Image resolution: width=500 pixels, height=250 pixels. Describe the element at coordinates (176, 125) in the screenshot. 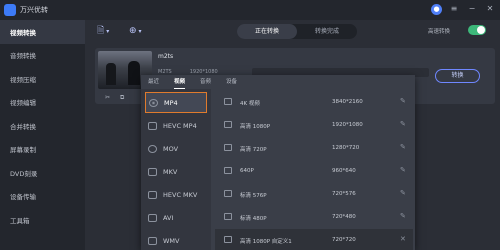

I see `format-item-hevc-mp4: HEVC MP4` at that location.